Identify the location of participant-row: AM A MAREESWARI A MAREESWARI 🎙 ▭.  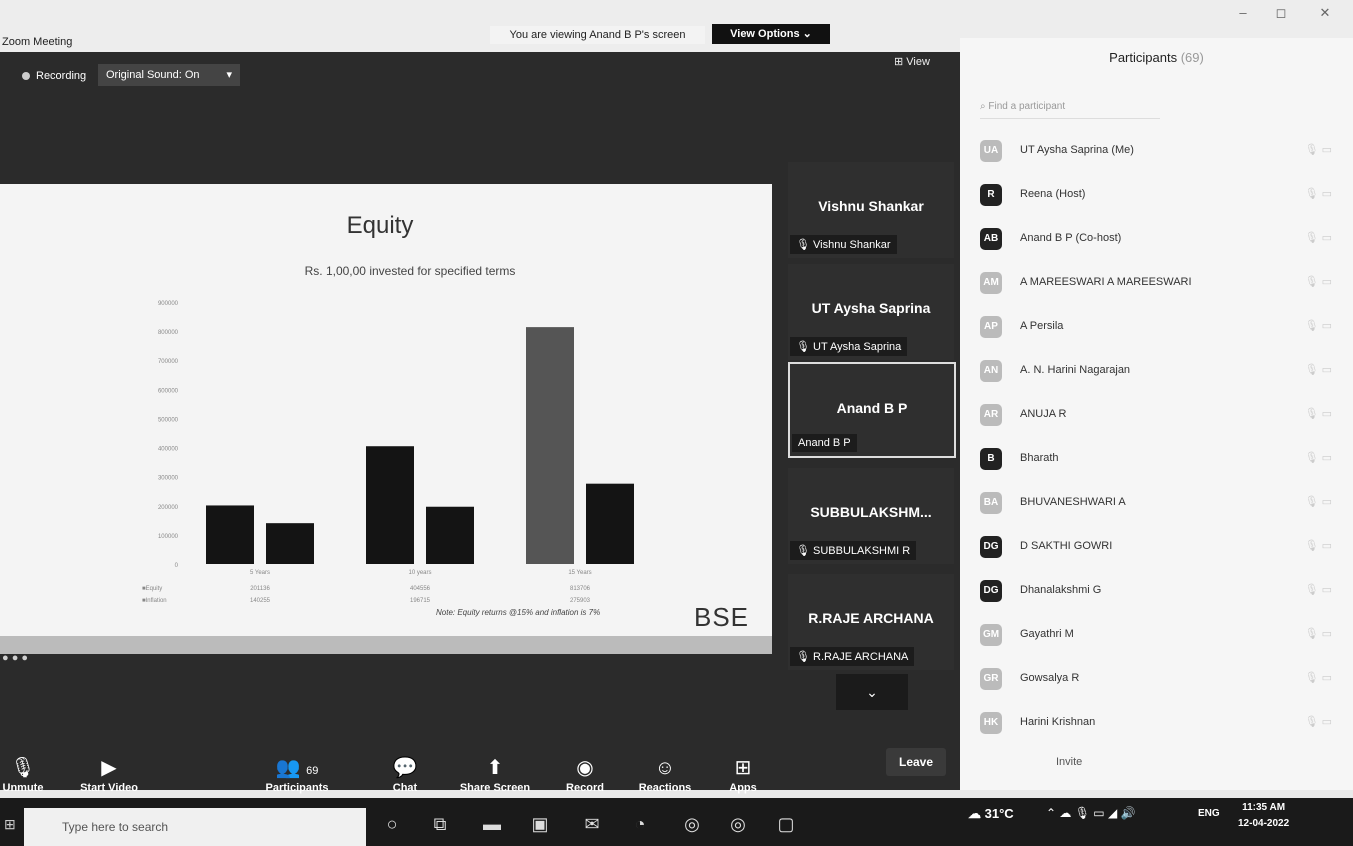
(1160, 283).